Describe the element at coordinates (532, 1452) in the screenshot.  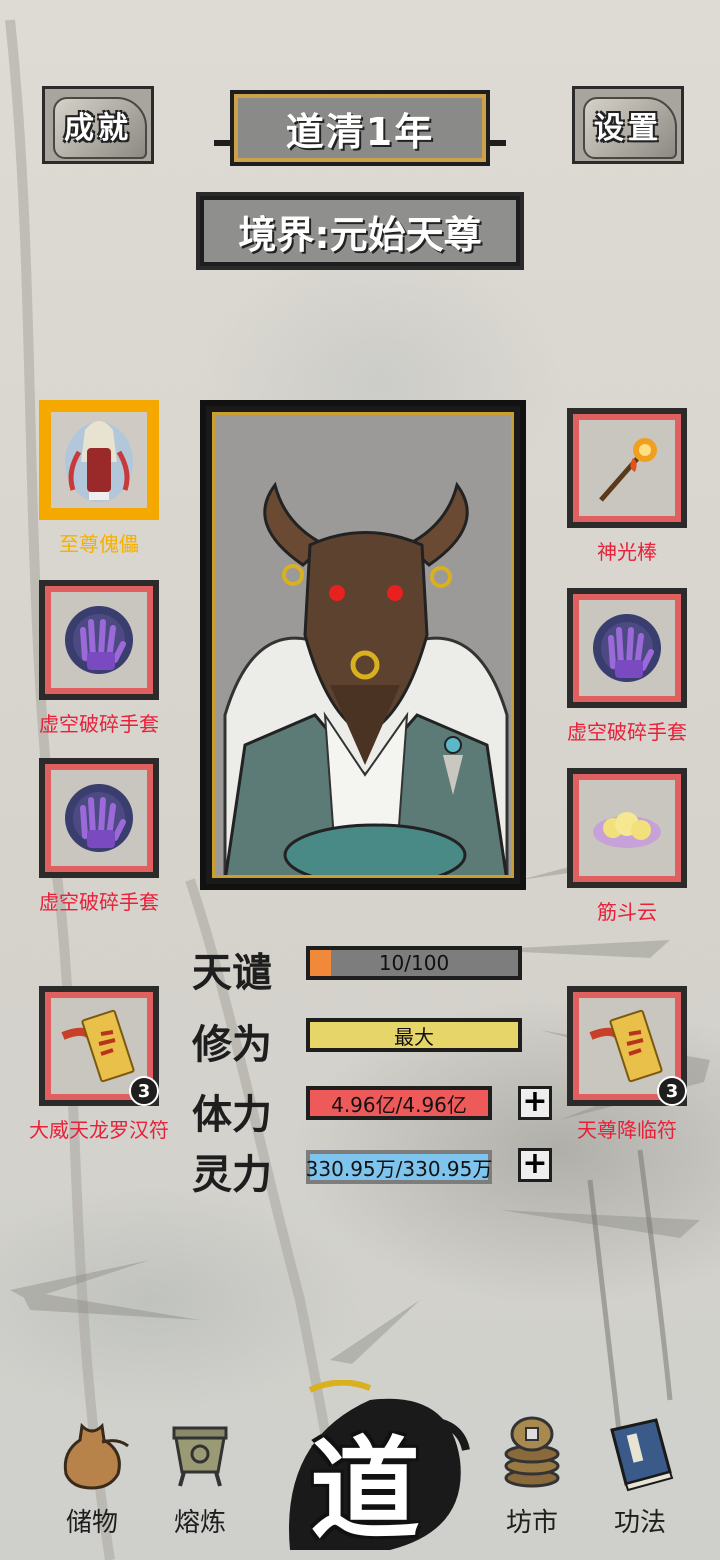
I see `coins-icon` at that location.